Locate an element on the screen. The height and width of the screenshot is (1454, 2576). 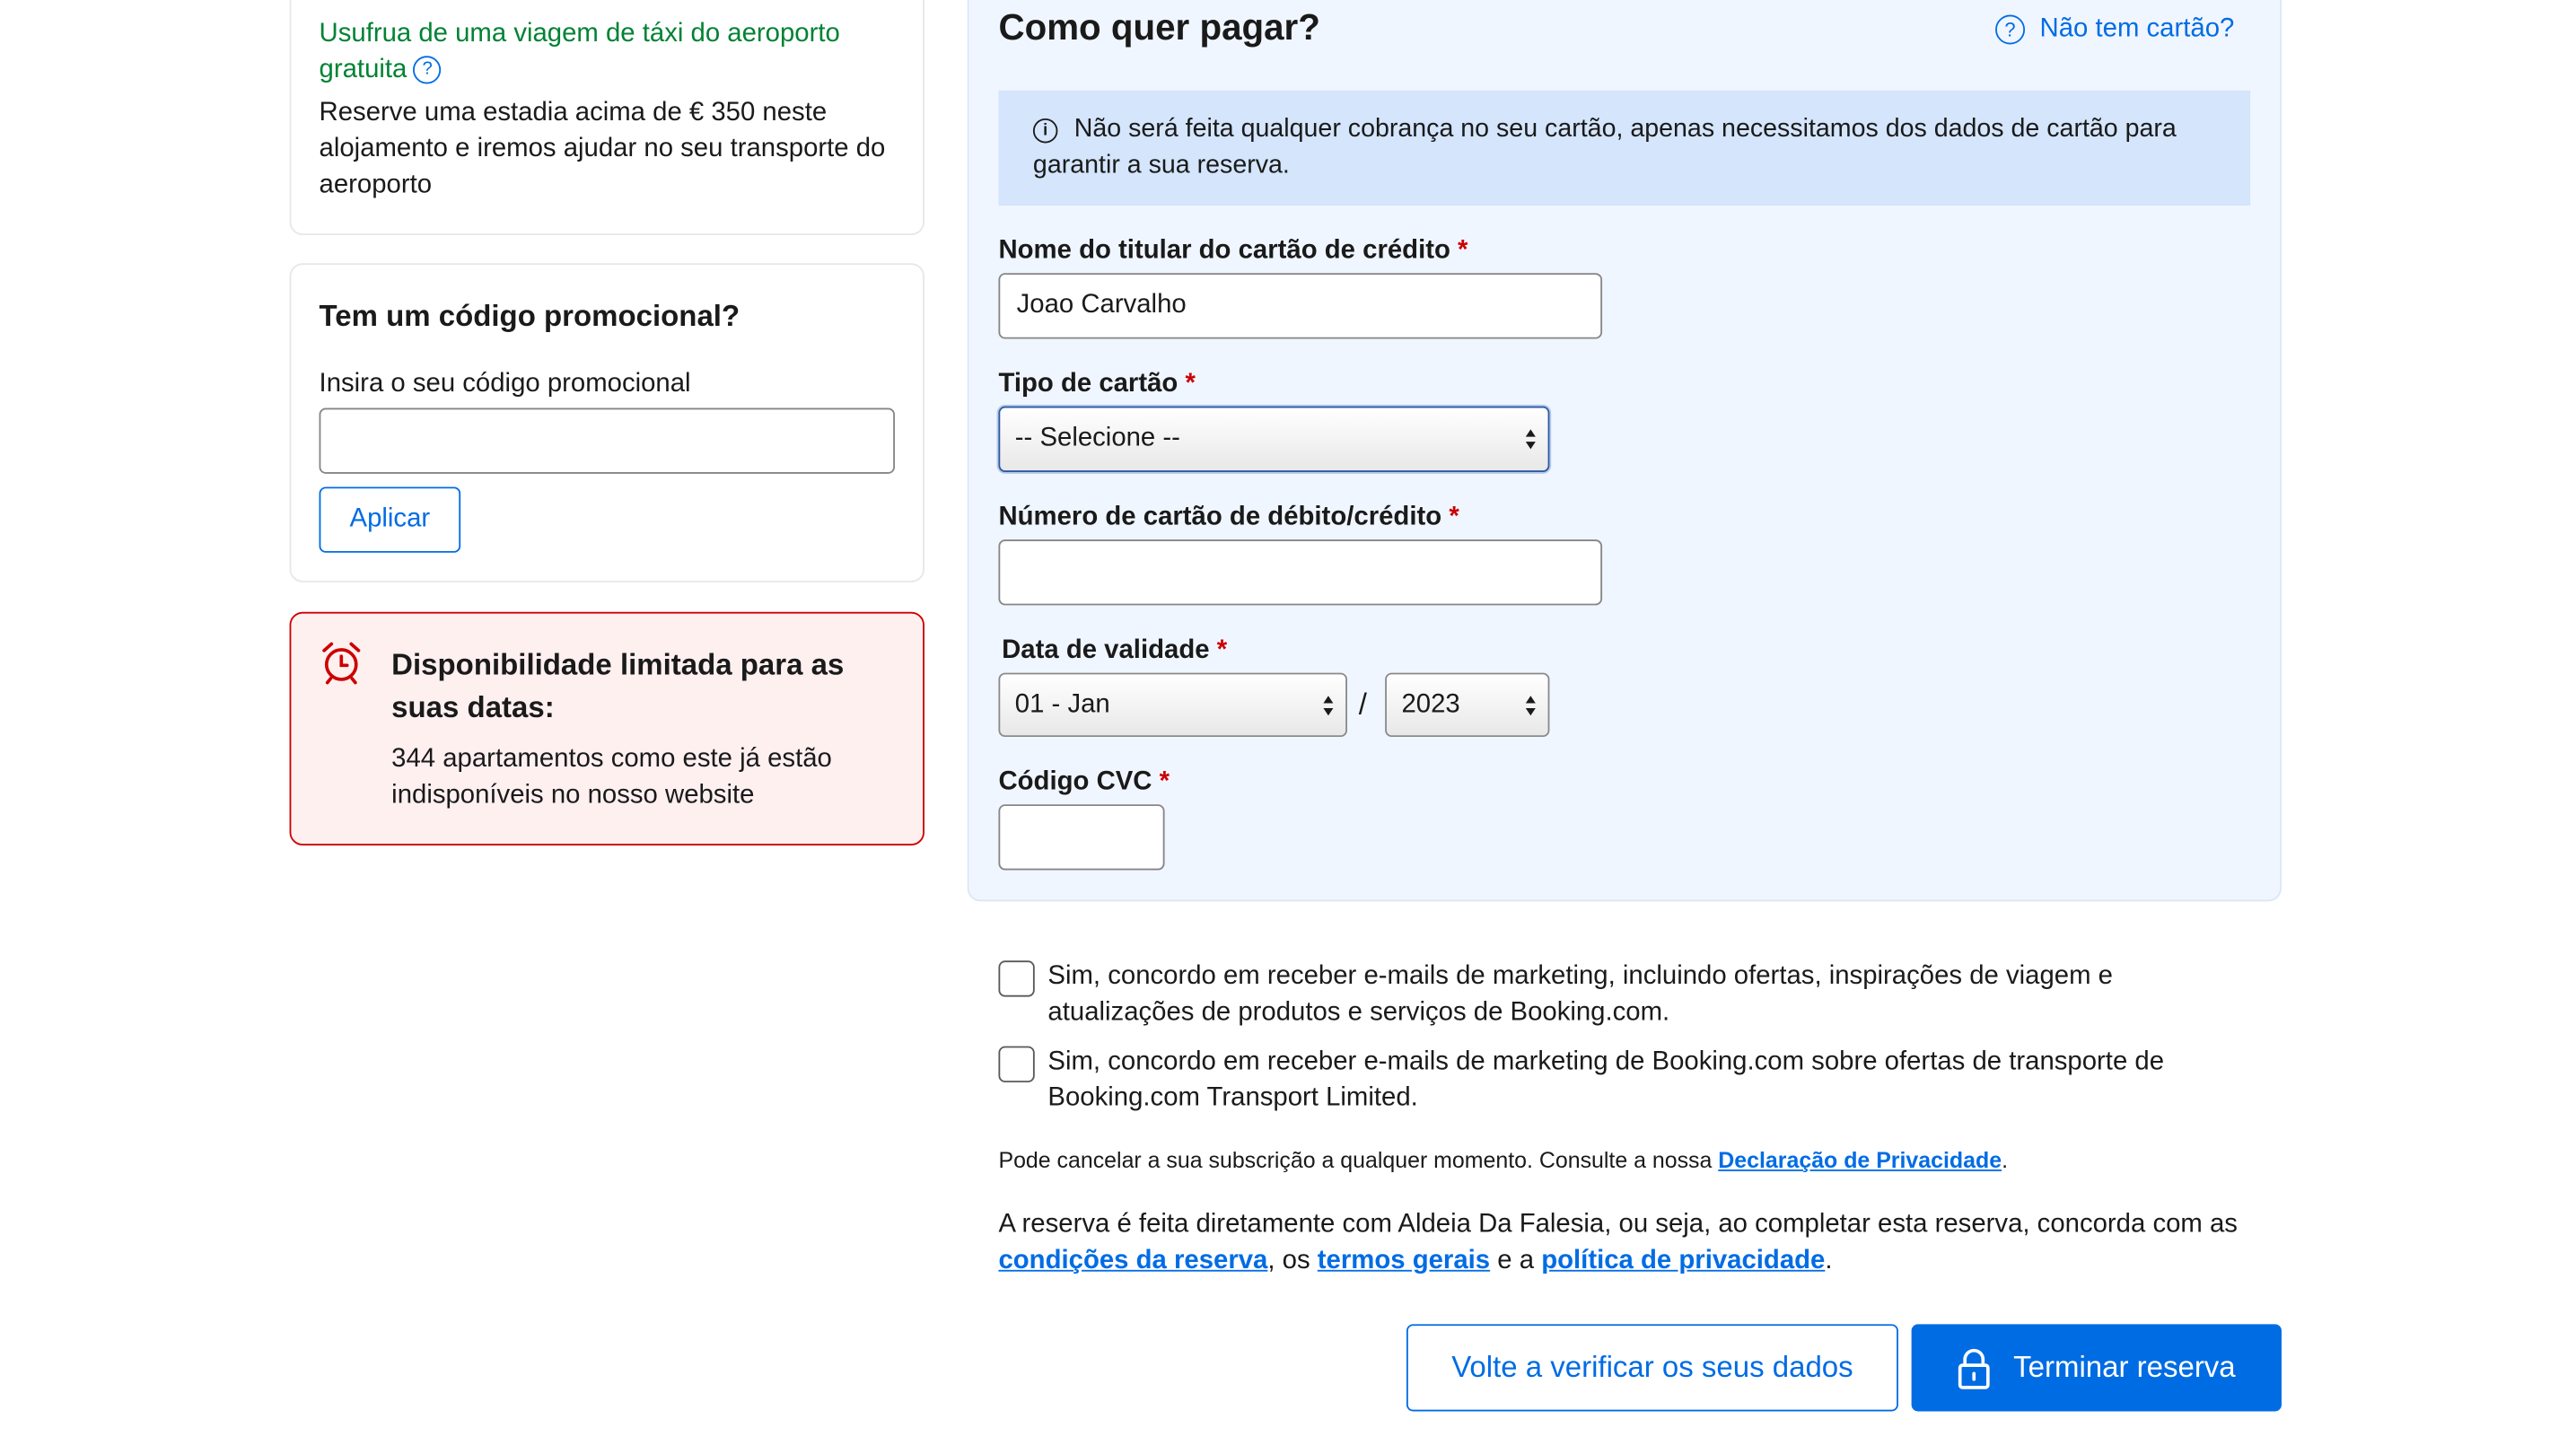
card-holder-label-text: Nome do titular do cartão de crédito is located at coordinates (1224, 251).